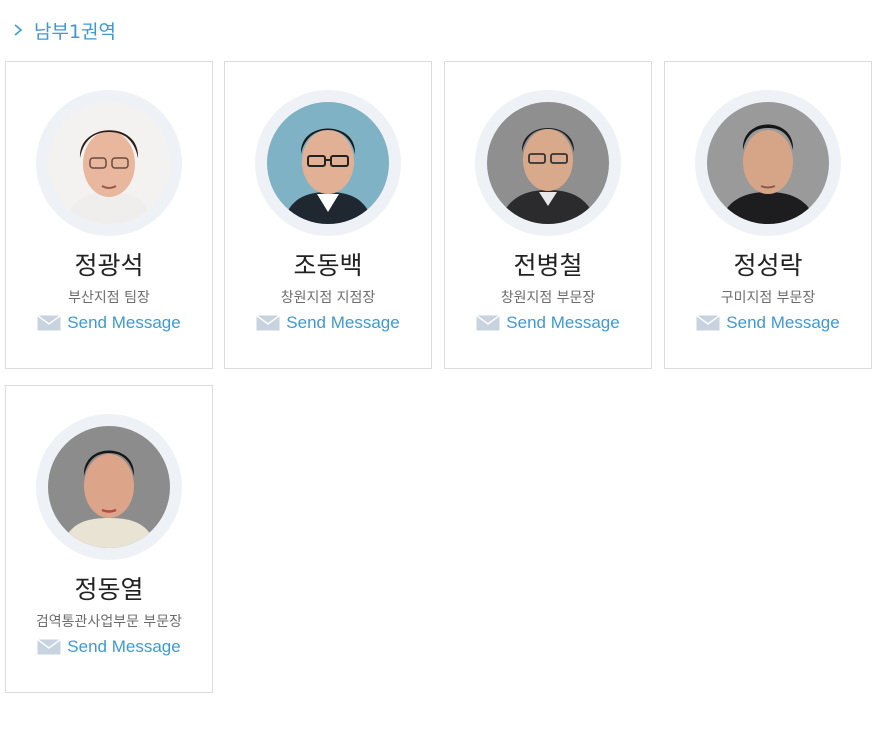  I want to click on section-title: 남부1권역, so click(75, 31).